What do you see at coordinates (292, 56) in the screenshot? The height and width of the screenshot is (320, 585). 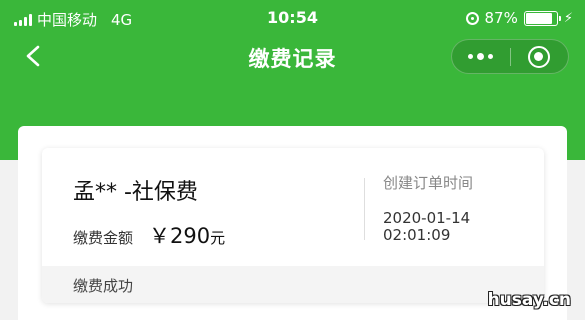 I see `navigation-bar: 缴费记录` at bounding box center [292, 56].